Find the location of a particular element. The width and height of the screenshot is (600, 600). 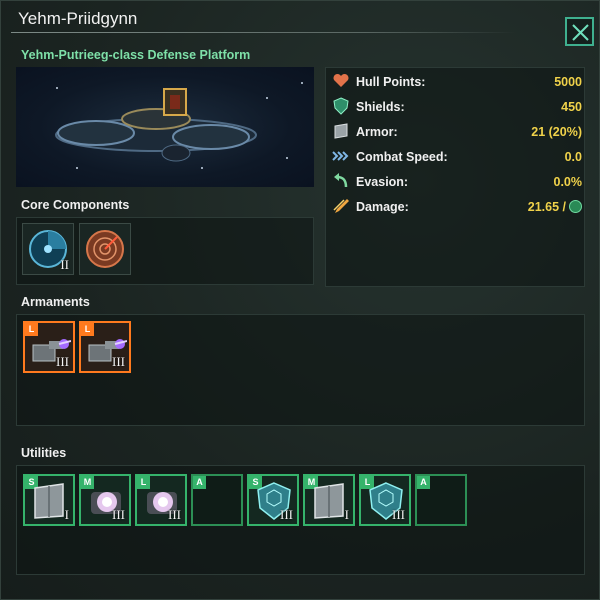

close-button is located at coordinates (579, 31).